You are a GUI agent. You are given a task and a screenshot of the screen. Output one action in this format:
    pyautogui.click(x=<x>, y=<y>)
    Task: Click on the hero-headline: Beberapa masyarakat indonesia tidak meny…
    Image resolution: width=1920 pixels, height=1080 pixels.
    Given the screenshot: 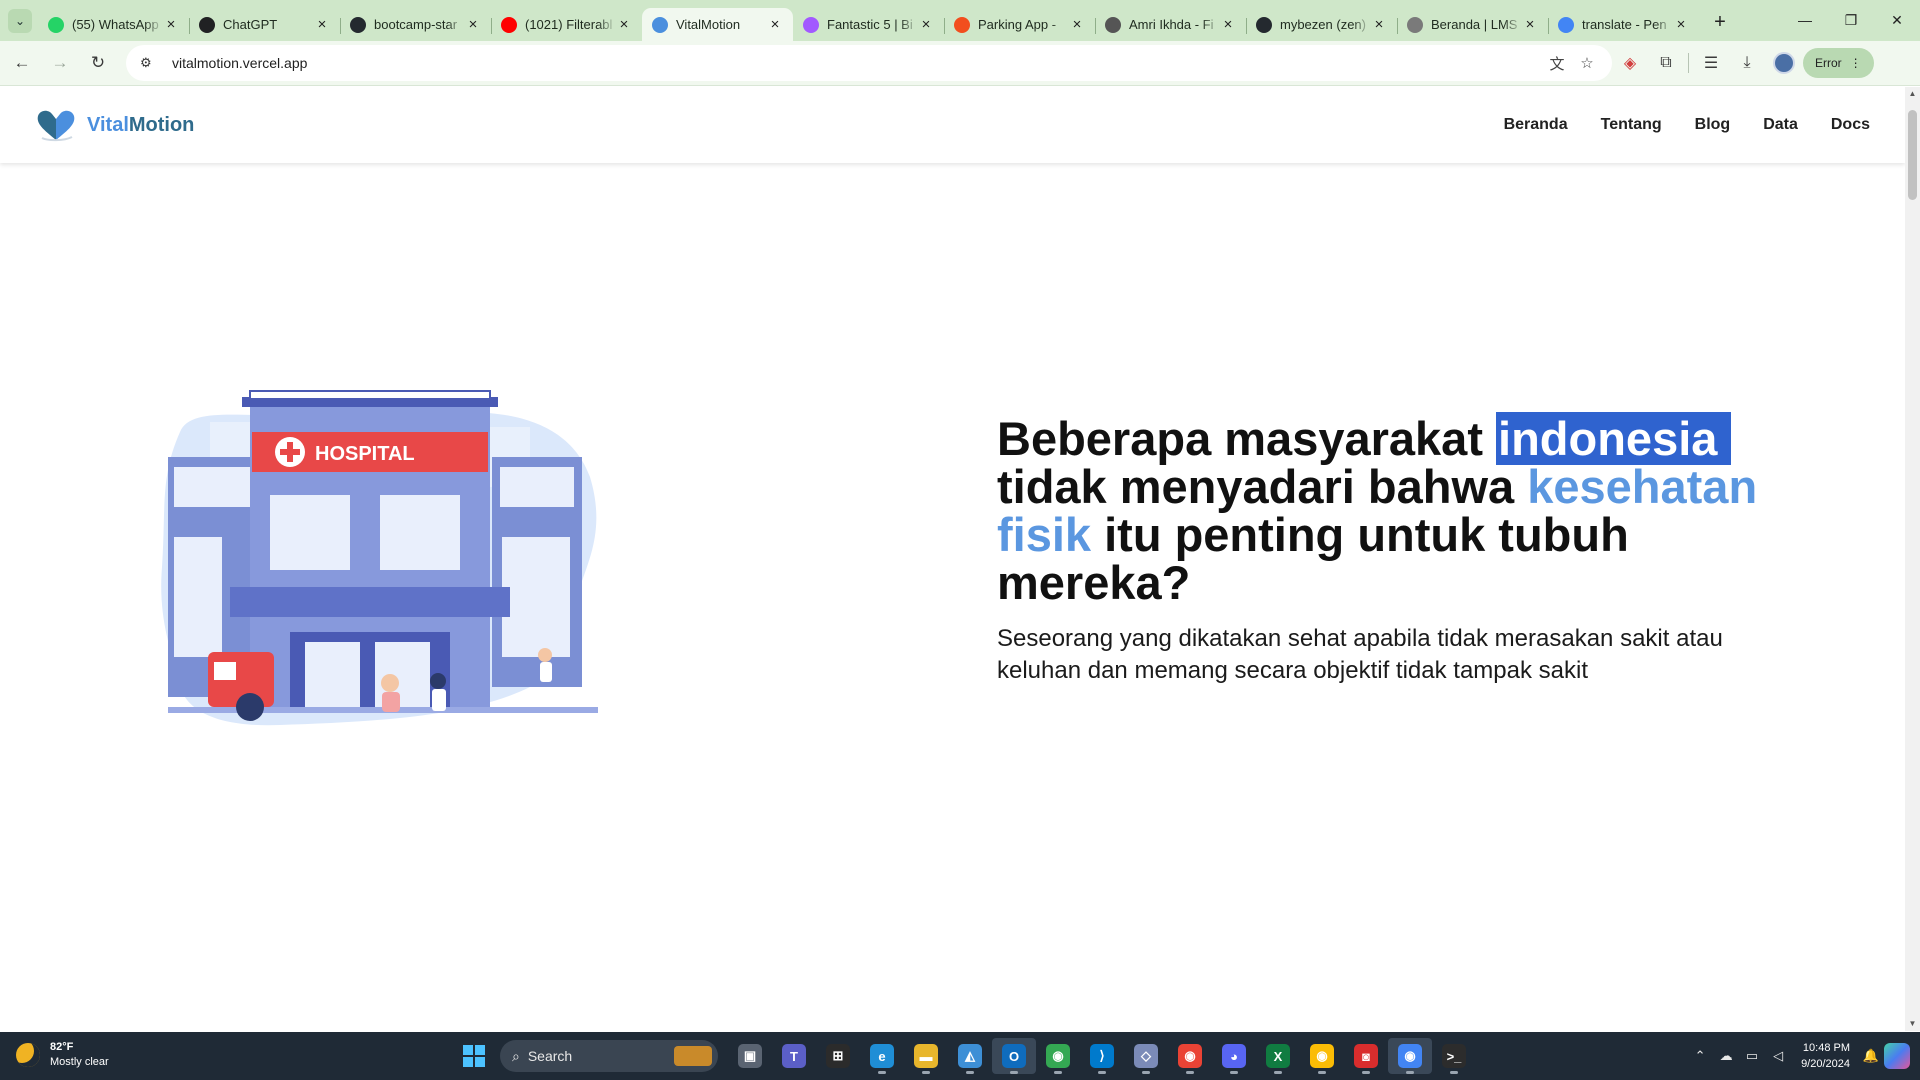 What is the action you would take?
    pyautogui.click(x=1397, y=509)
    